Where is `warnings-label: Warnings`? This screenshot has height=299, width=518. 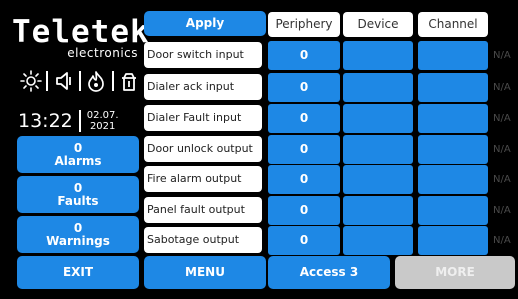
warnings-label: Warnings is located at coordinates (78, 240).